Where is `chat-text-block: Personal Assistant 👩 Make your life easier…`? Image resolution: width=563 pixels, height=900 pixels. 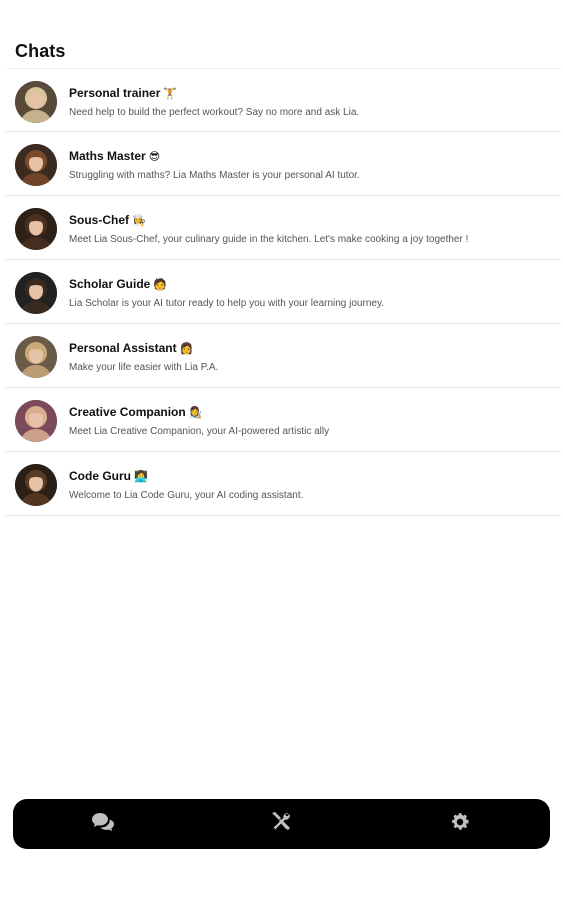
chat-text-block: Personal Assistant 👩 Make your life easier… is located at coordinates (310, 357).